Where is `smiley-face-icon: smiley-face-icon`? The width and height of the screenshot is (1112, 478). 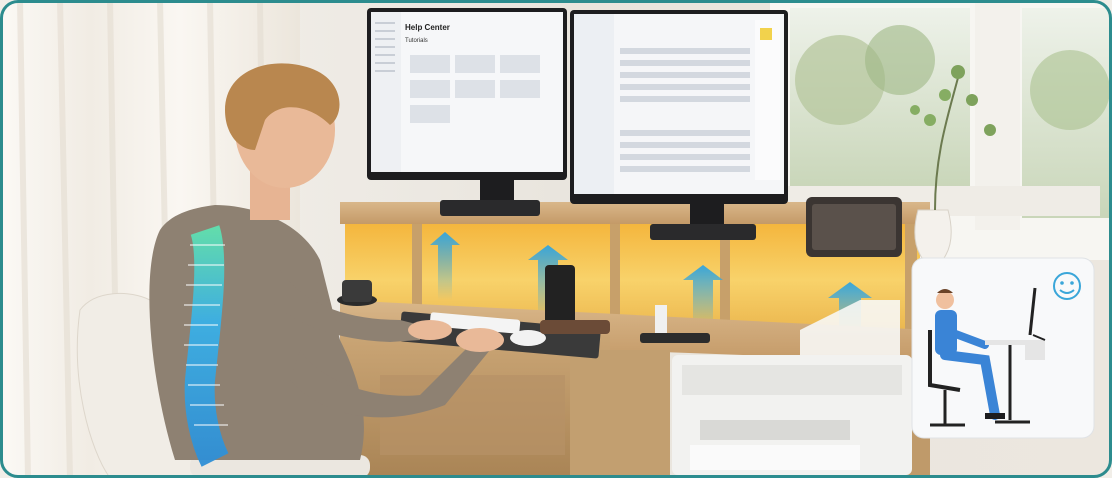
smiley-face-icon: smiley-face-icon is located at coordinates (1067, 286).